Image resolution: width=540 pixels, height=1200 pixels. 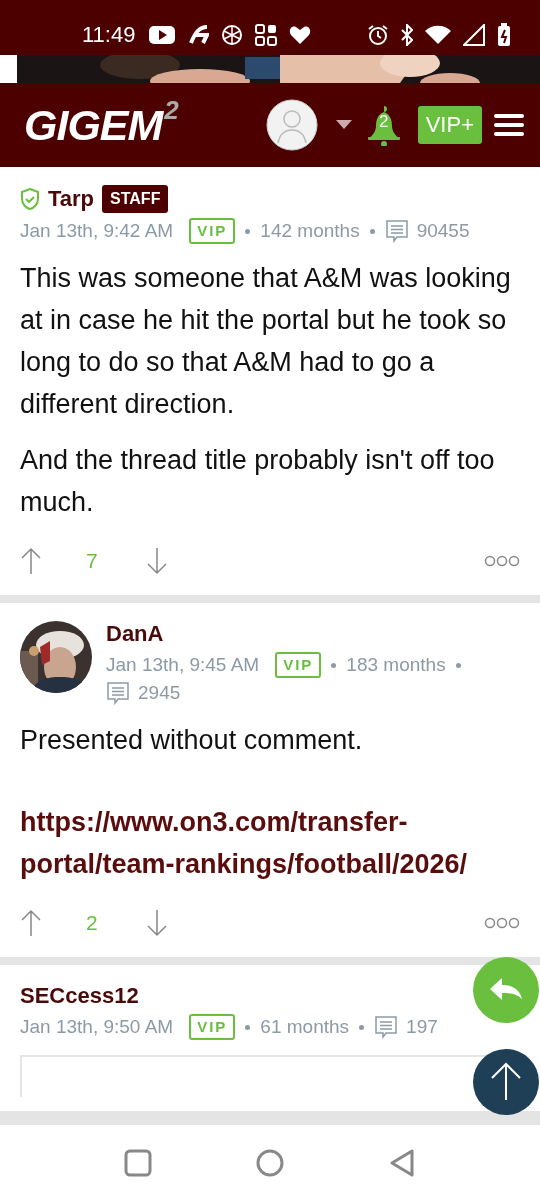 I want to click on membership-tenure: 142 months, so click(x=310, y=231).